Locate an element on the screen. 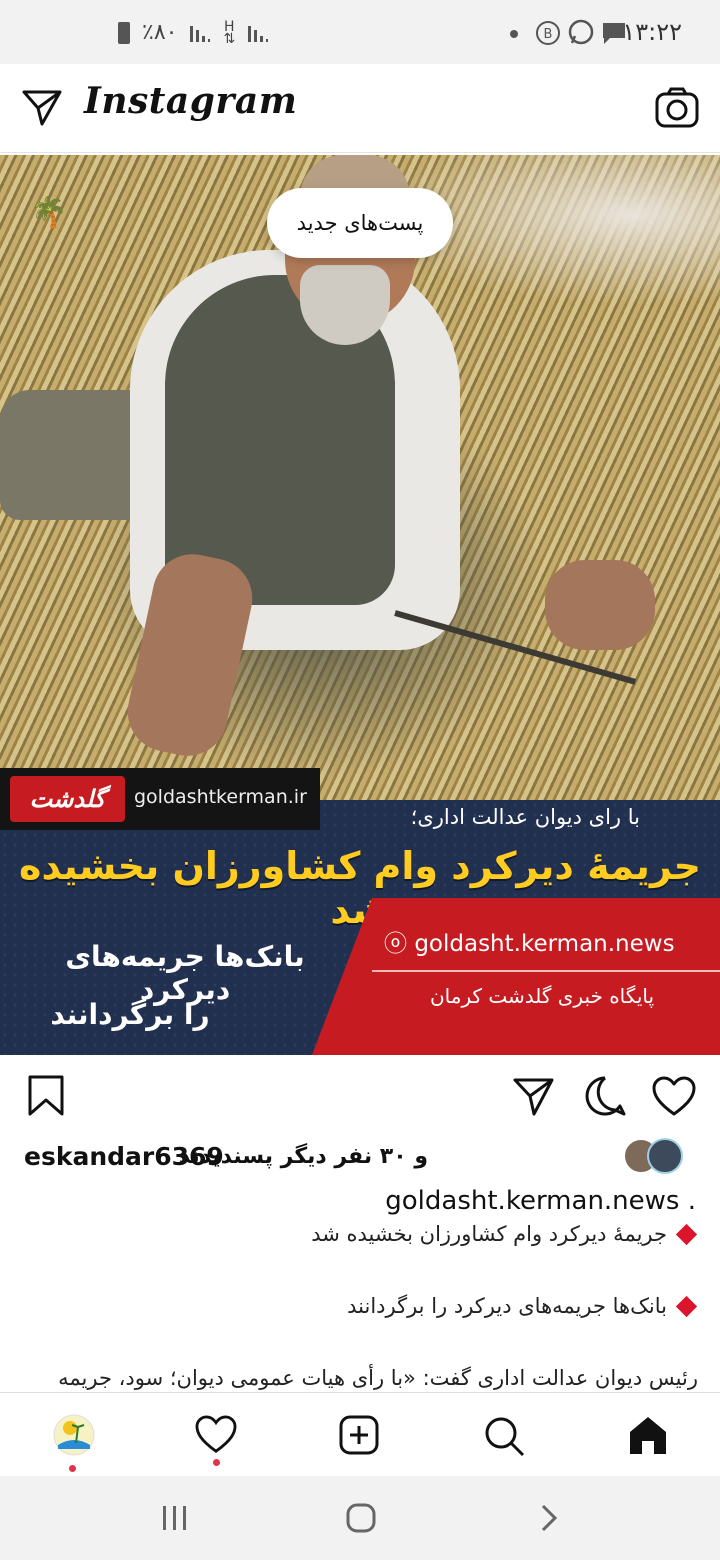  like-heart-icon is located at coordinates (674, 1097).